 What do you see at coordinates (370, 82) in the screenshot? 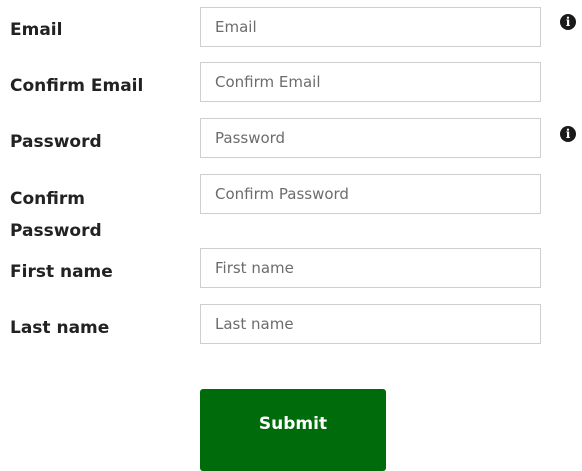
I see `confirm-email-field` at bounding box center [370, 82].